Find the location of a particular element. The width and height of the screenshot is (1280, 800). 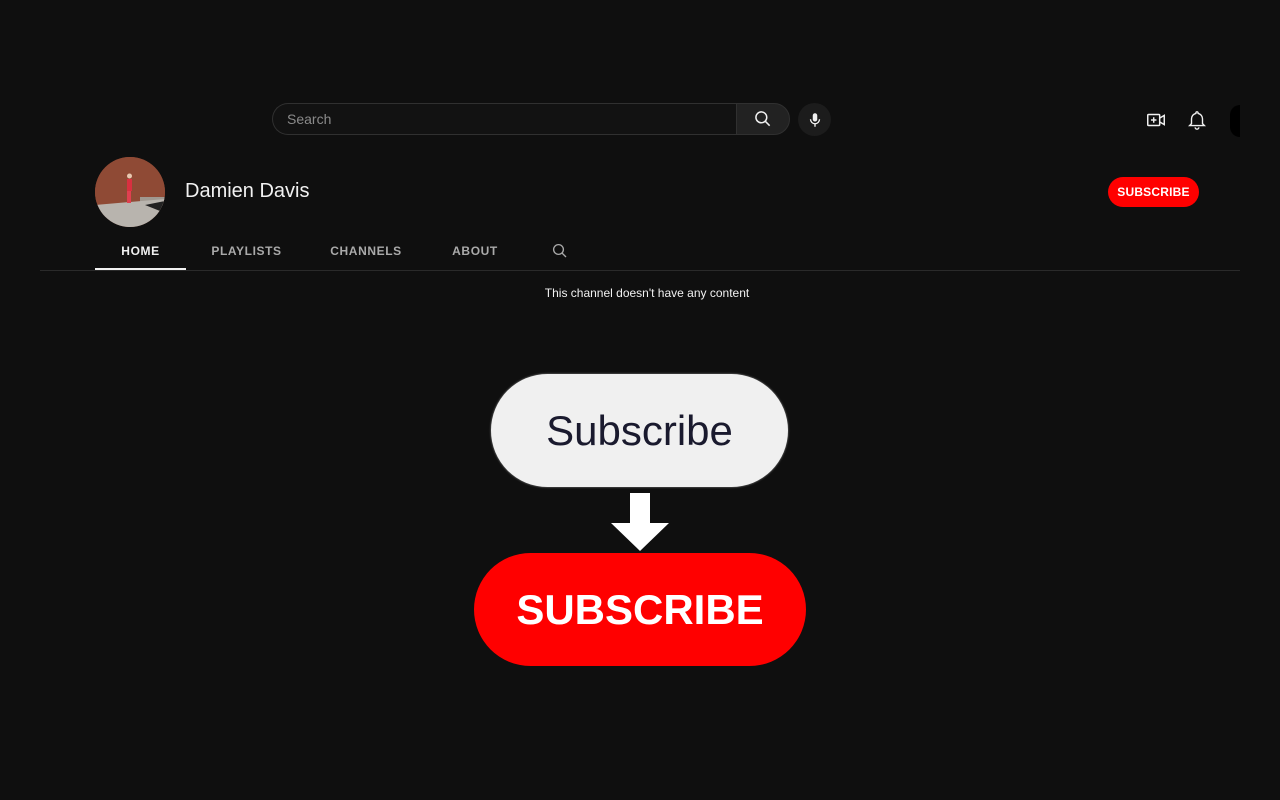

notifications-button is located at coordinates (1197, 120).